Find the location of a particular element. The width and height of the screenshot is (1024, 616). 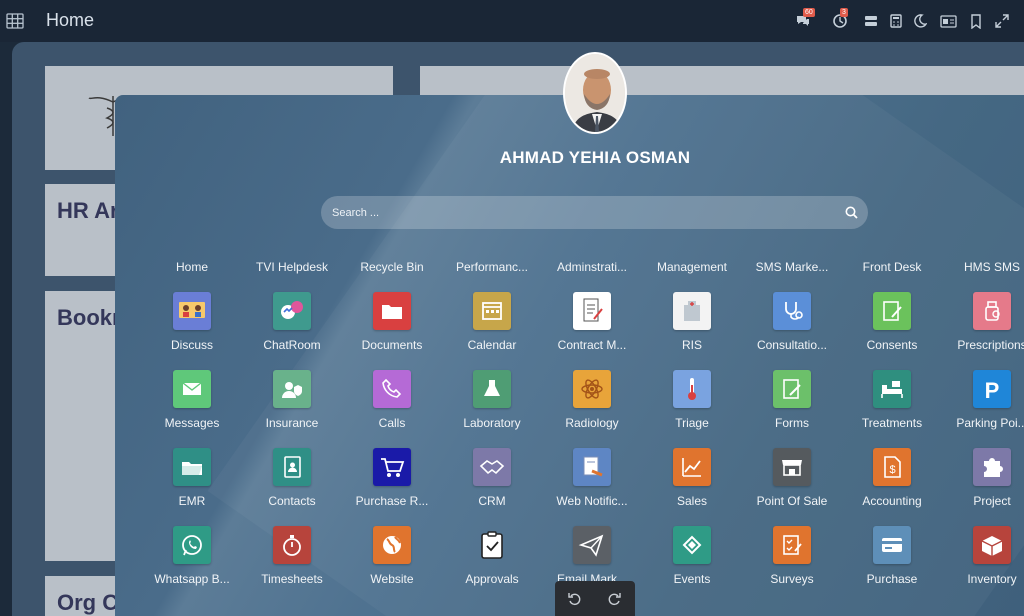

dark-mode-icon is located at coordinates (920, 21).